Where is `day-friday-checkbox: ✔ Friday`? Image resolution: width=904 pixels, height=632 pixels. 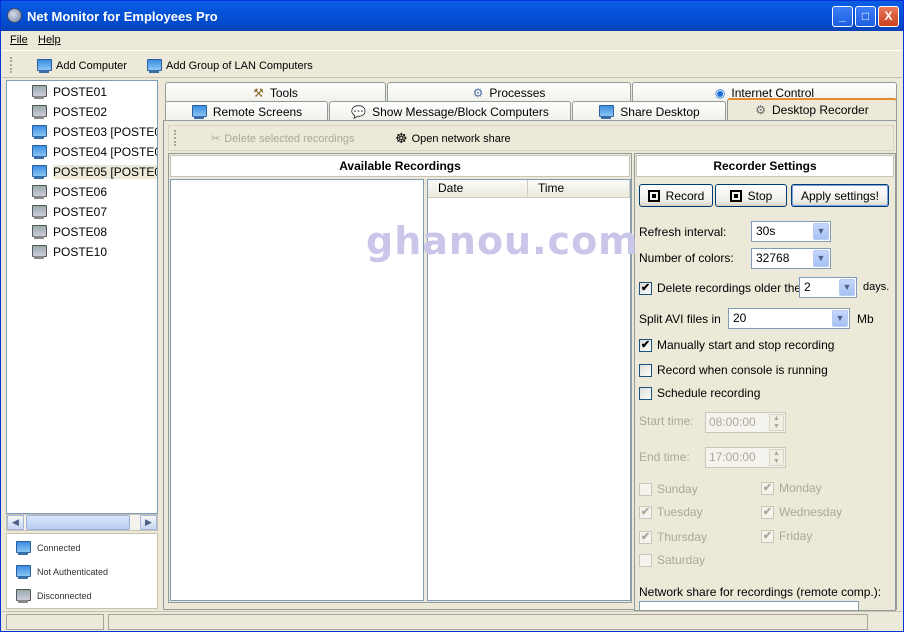
day-friday-checkbox: ✔ Friday is located at coordinates (786, 536).